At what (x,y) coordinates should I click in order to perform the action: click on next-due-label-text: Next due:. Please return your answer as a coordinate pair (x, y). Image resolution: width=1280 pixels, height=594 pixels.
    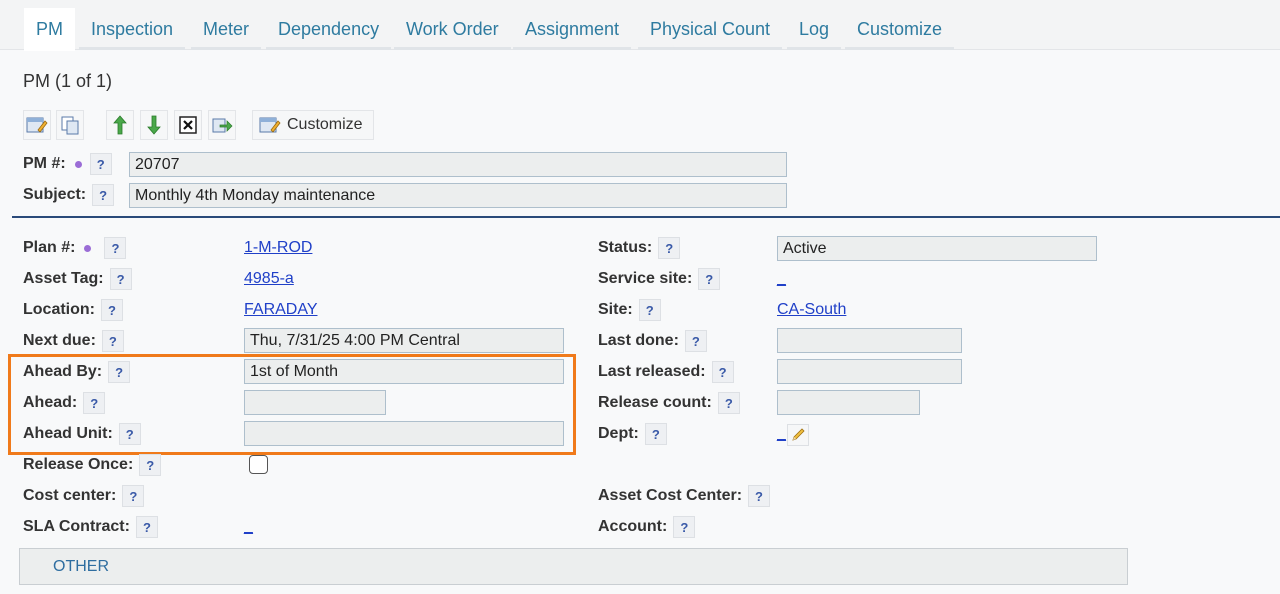
    Looking at the image, I should click on (59, 340).